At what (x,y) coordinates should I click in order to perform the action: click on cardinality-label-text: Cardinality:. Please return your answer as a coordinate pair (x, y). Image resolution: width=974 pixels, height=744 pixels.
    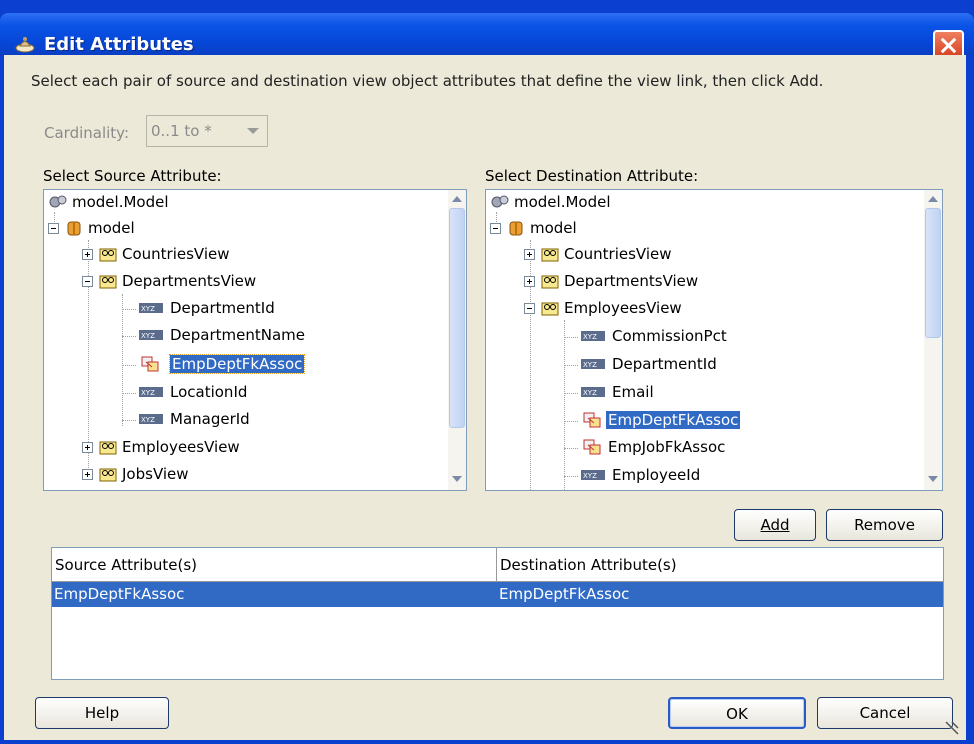
    Looking at the image, I should click on (87, 133).